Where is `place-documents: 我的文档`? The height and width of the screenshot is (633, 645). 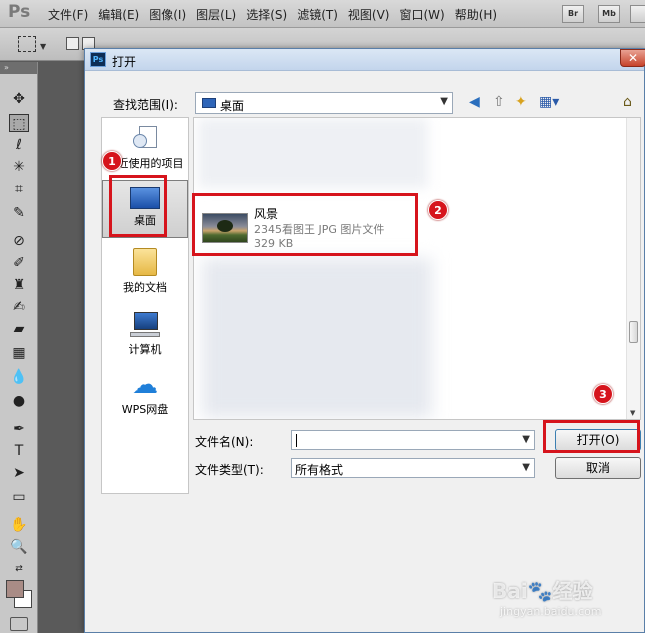 place-documents: 我的文档 is located at coordinates (145, 271).